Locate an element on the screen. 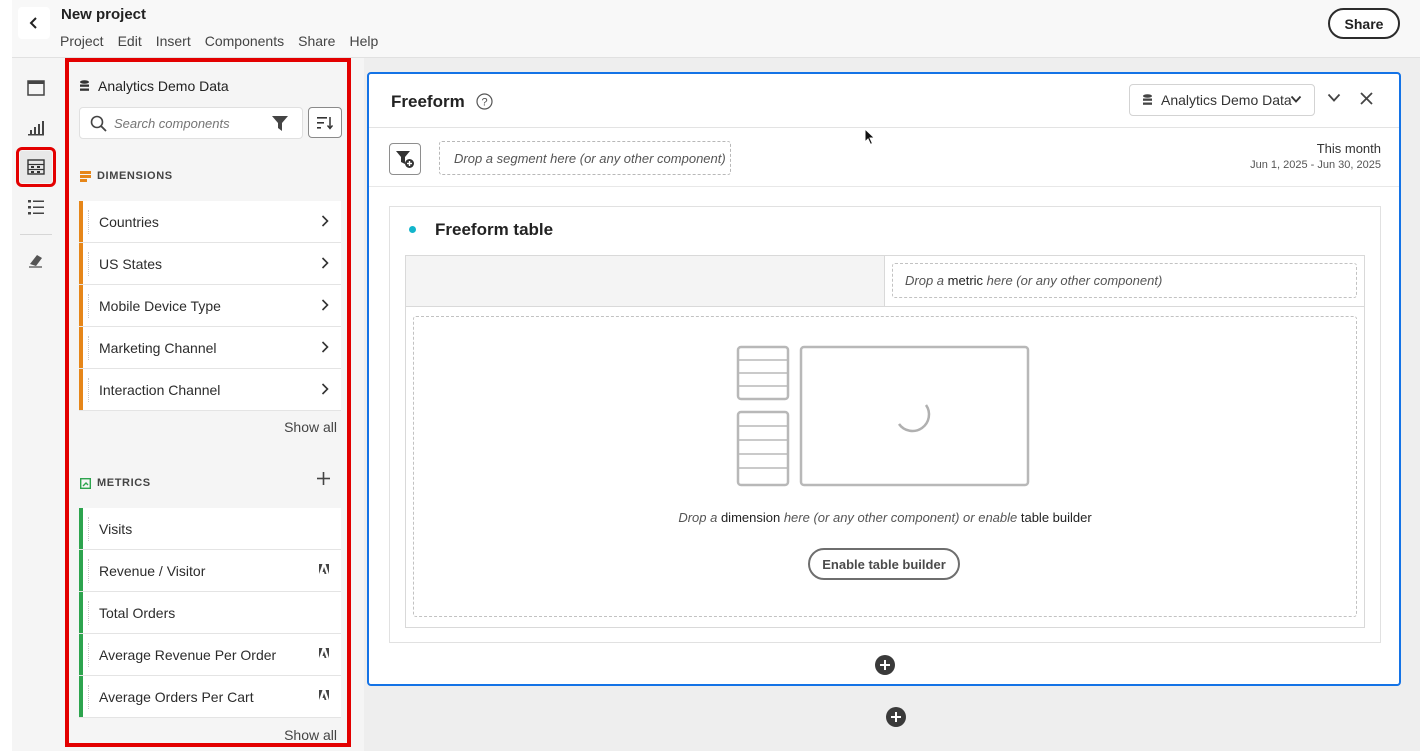 This screenshot has height=751, width=1420. metric-item: Revenue / Visitor is located at coordinates (210, 571).